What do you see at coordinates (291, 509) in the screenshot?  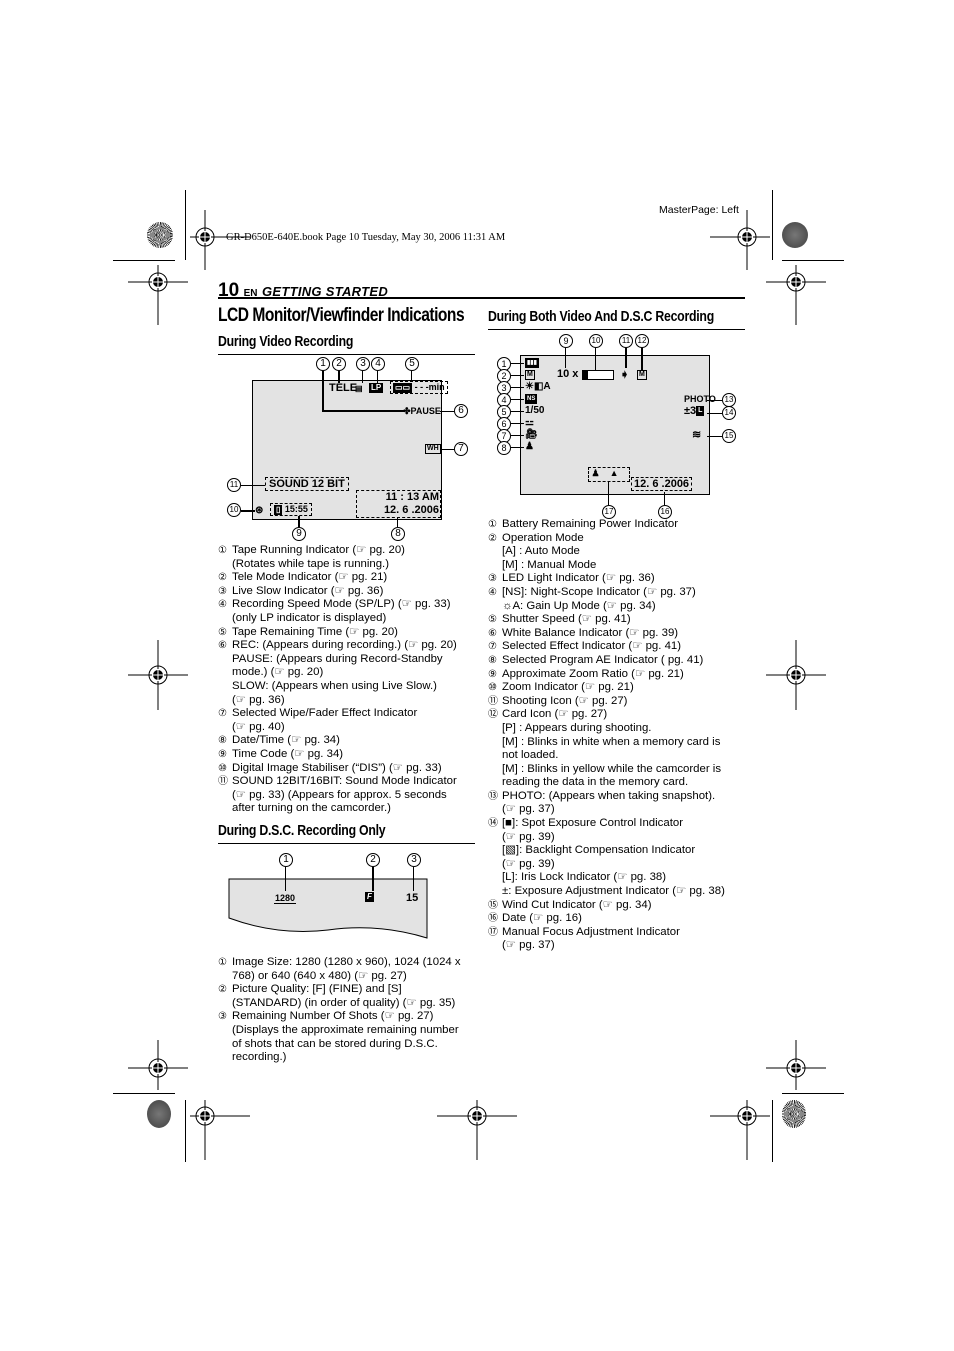 I see `time-code: ▯ 15:55` at bounding box center [291, 509].